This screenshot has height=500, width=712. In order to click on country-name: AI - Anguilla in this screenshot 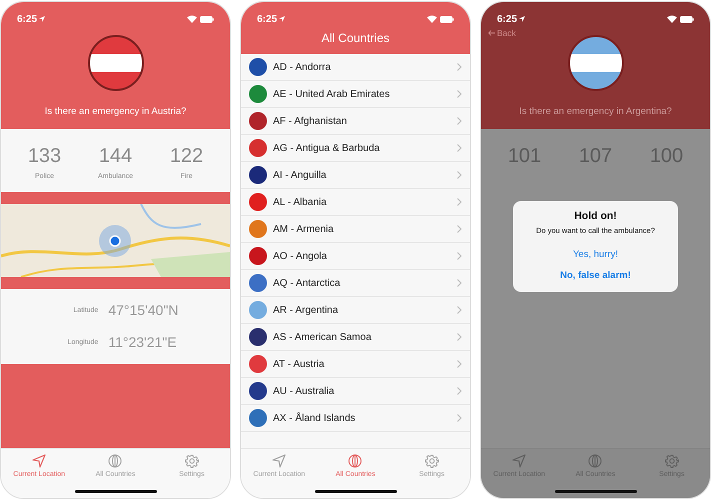, I will do `click(300, 175)`.